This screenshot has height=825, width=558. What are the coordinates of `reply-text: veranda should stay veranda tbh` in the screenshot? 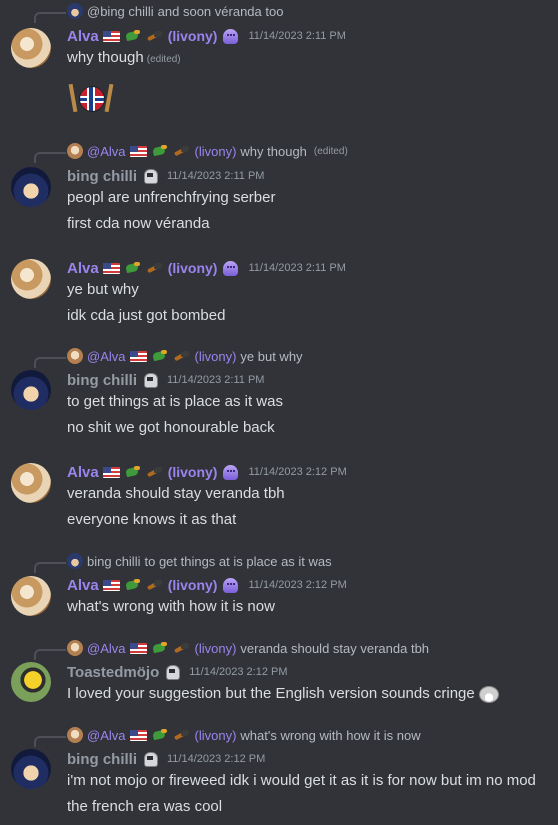 It's located at (335, 648).